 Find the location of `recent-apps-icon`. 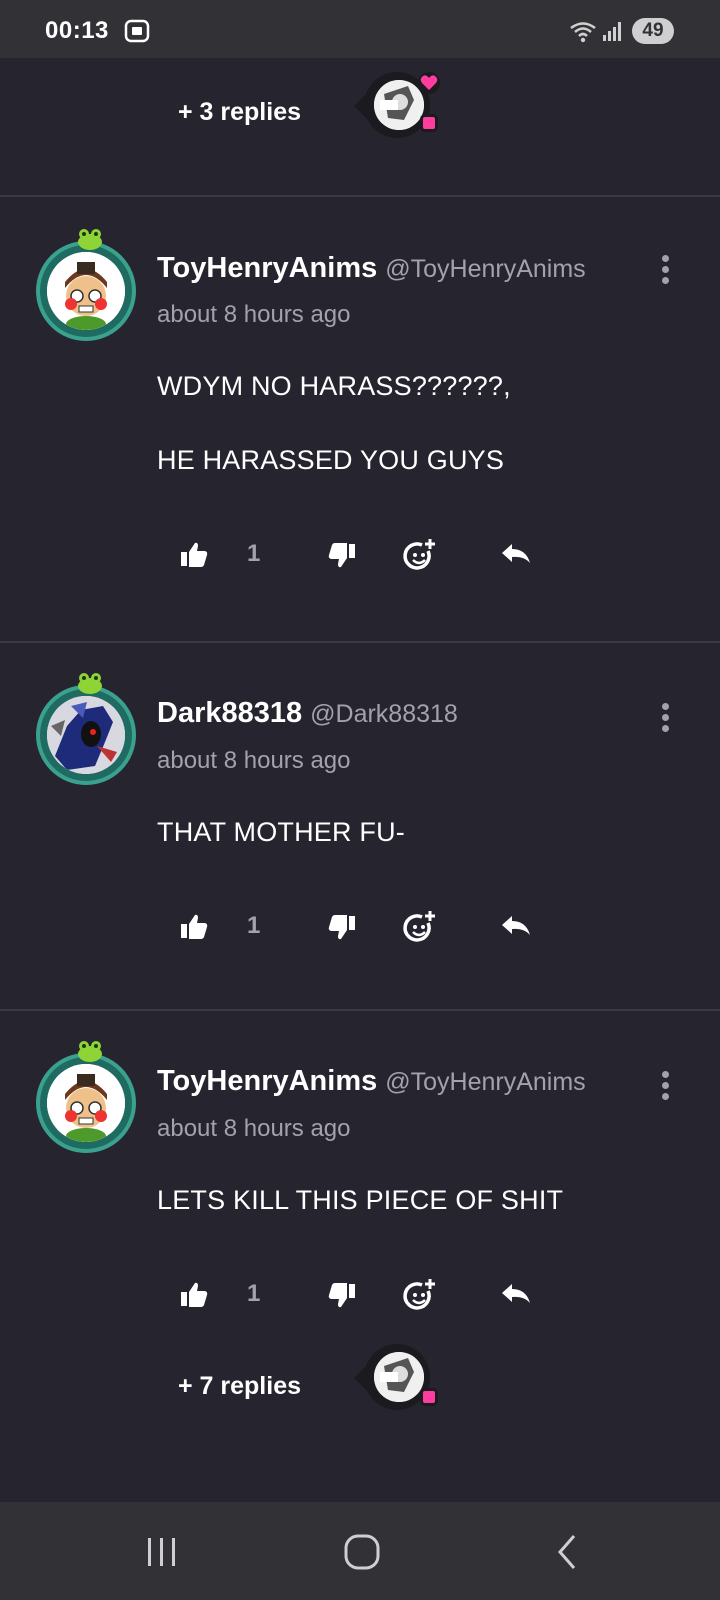

recent-apps-icon is located at coordinates (162, 1552).